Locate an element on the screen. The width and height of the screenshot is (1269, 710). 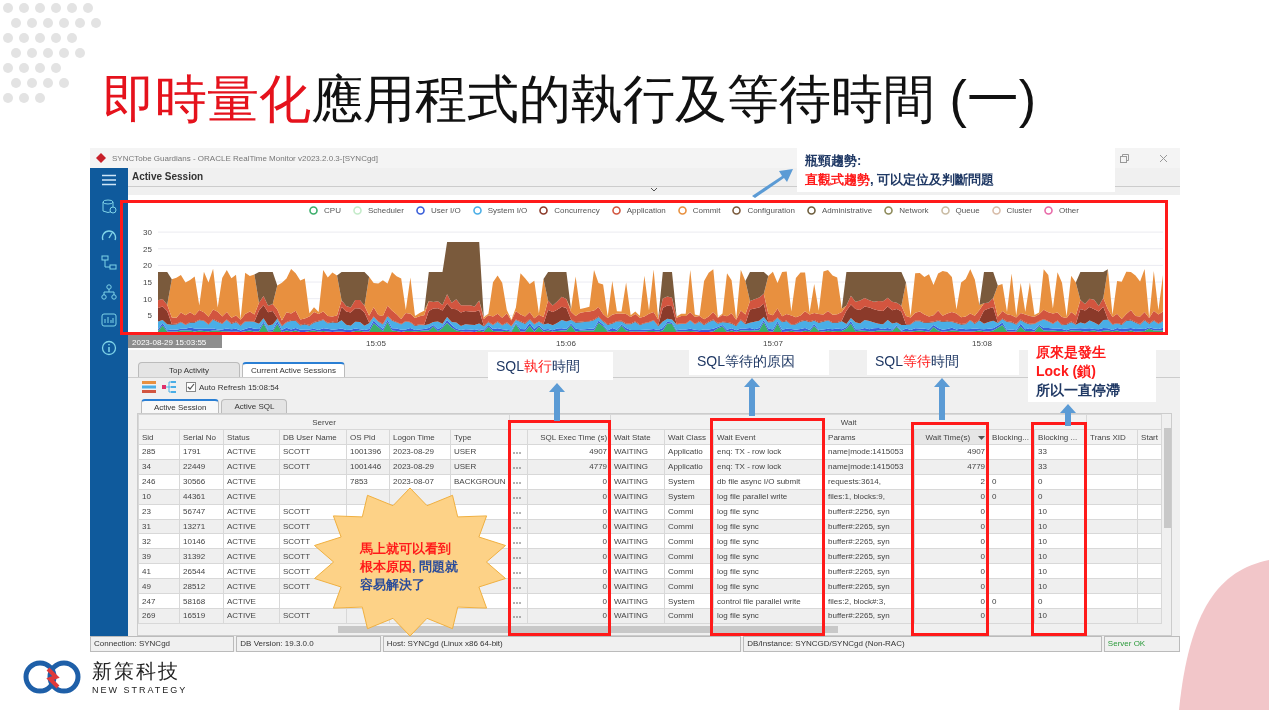
callout-text: 原來是發生 Lock (鎖) 所以一直停滯 is located at coordinates (1078, 371).